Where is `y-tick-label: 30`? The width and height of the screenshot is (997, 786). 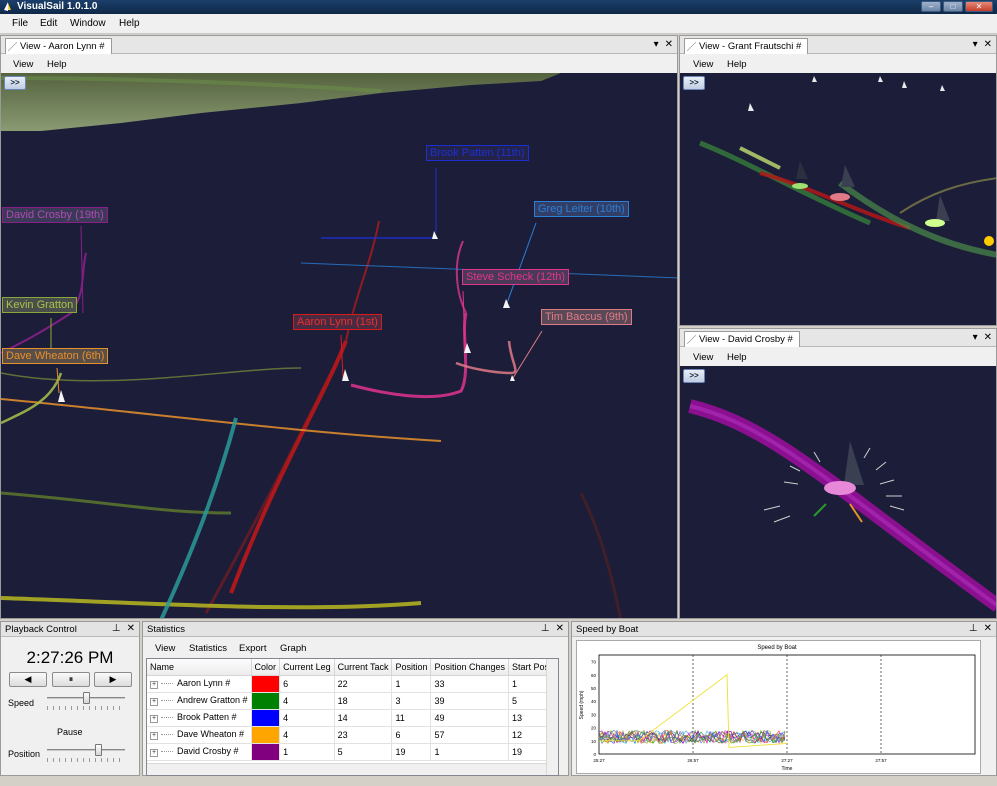 y-tick-label: 30 is located at coordinates (594, 714).